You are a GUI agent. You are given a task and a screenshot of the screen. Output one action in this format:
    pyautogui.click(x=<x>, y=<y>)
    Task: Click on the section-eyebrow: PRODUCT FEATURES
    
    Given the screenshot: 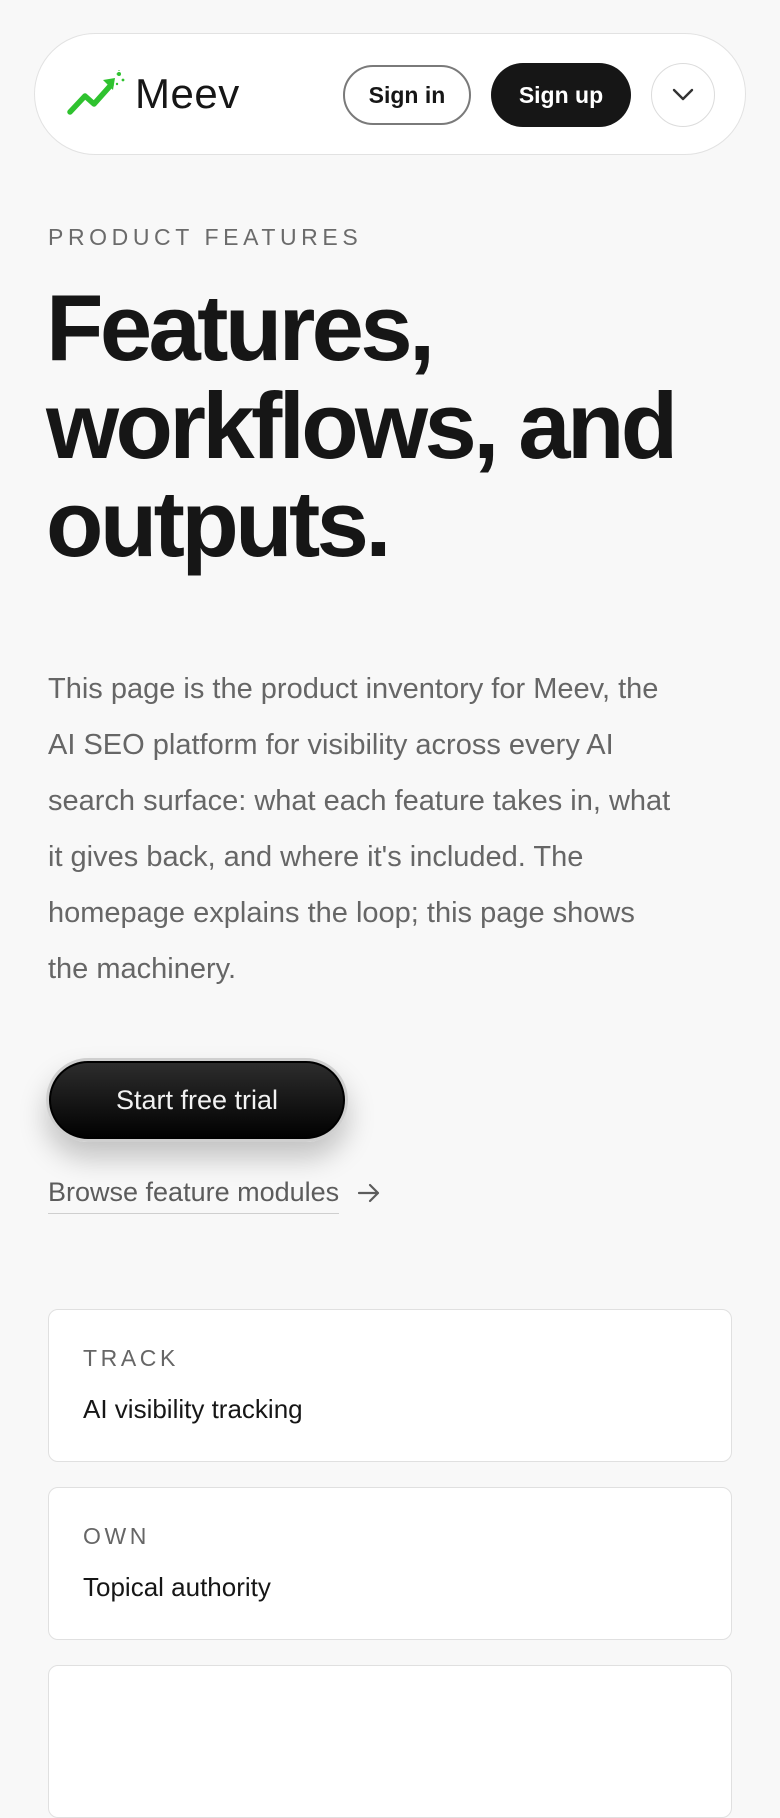 What is the action you would take?
    pyautogui.click(x=205, y=237)
    